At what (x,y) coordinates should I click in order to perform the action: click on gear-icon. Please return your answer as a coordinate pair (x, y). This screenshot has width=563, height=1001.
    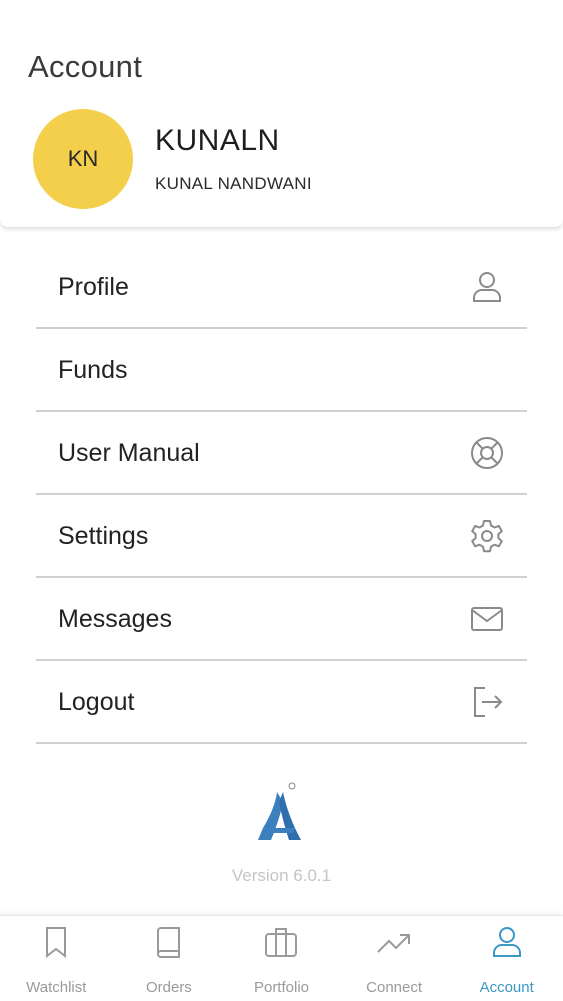
    Looking at the image, I should click on (487, 536).